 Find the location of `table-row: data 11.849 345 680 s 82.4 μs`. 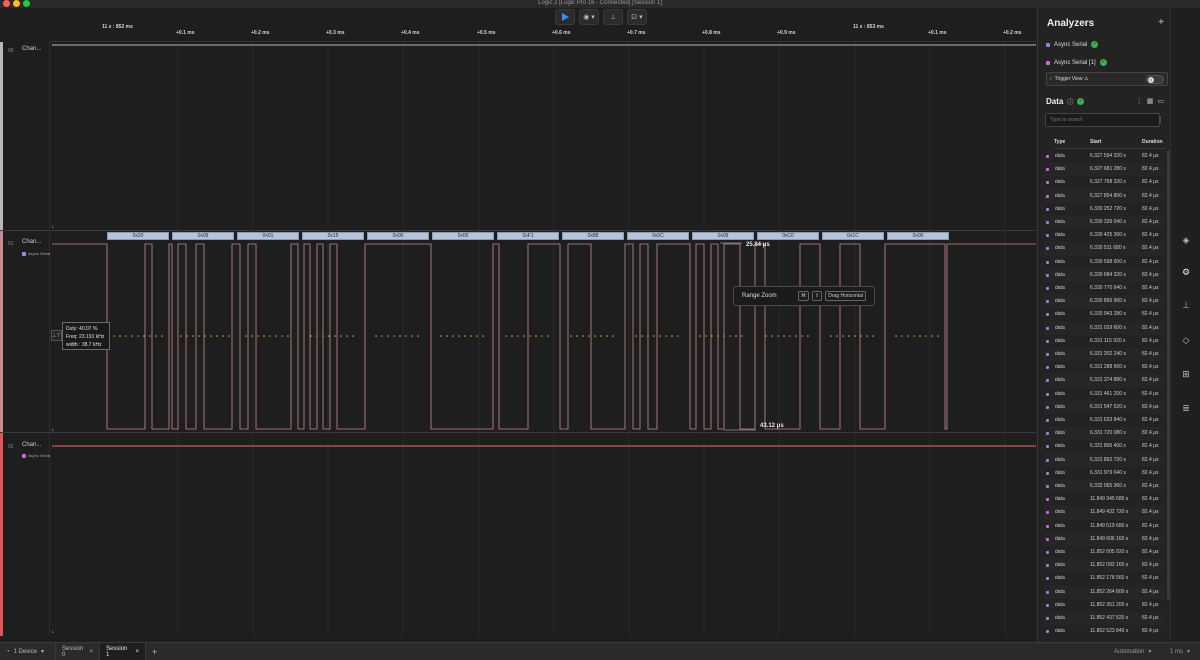

table-row: data 11.849 345 680 s 82.4 μs is located at coordinates (1104, 499).